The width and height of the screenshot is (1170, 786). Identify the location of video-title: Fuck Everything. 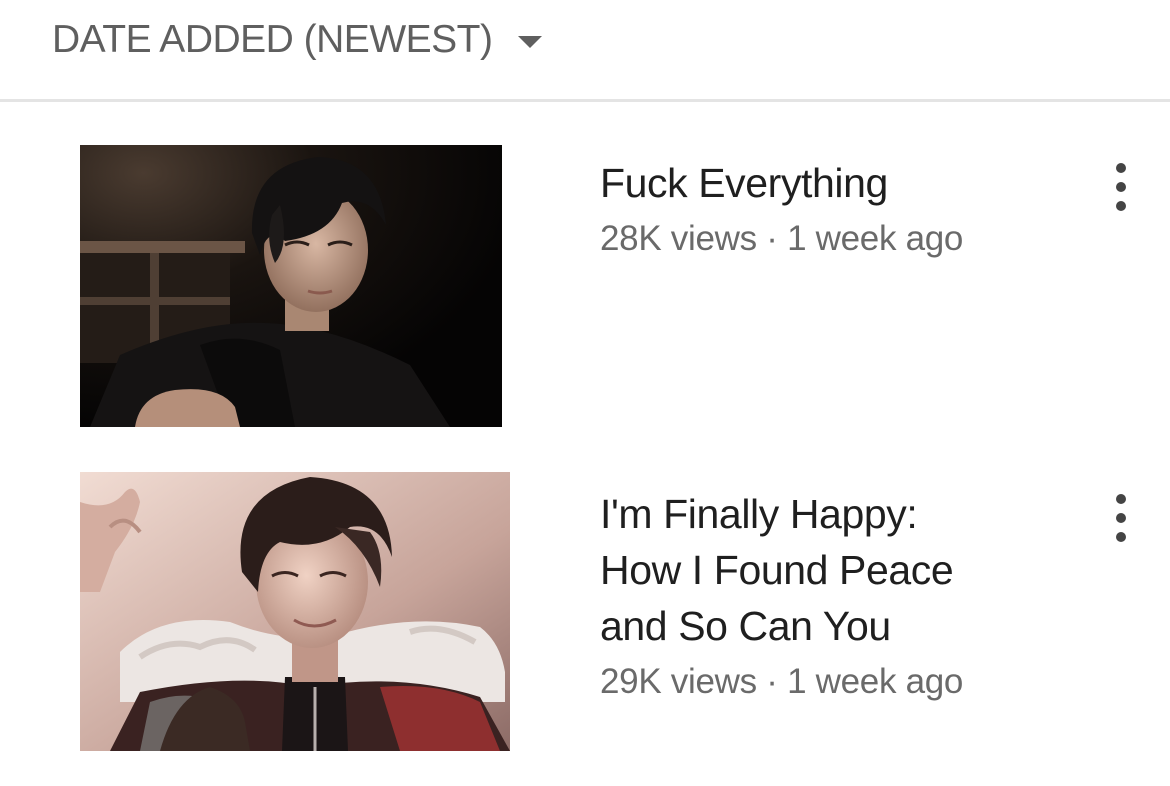
(835, 183).